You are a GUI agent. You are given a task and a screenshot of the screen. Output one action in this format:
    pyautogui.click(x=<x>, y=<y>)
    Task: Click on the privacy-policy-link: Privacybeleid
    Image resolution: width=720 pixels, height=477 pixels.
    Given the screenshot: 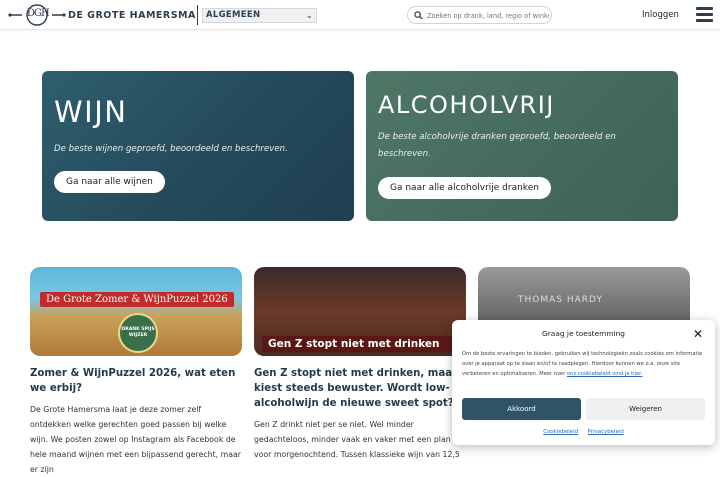 What is the action you would take?
    pyautogui.click(x=606, y=432)
    